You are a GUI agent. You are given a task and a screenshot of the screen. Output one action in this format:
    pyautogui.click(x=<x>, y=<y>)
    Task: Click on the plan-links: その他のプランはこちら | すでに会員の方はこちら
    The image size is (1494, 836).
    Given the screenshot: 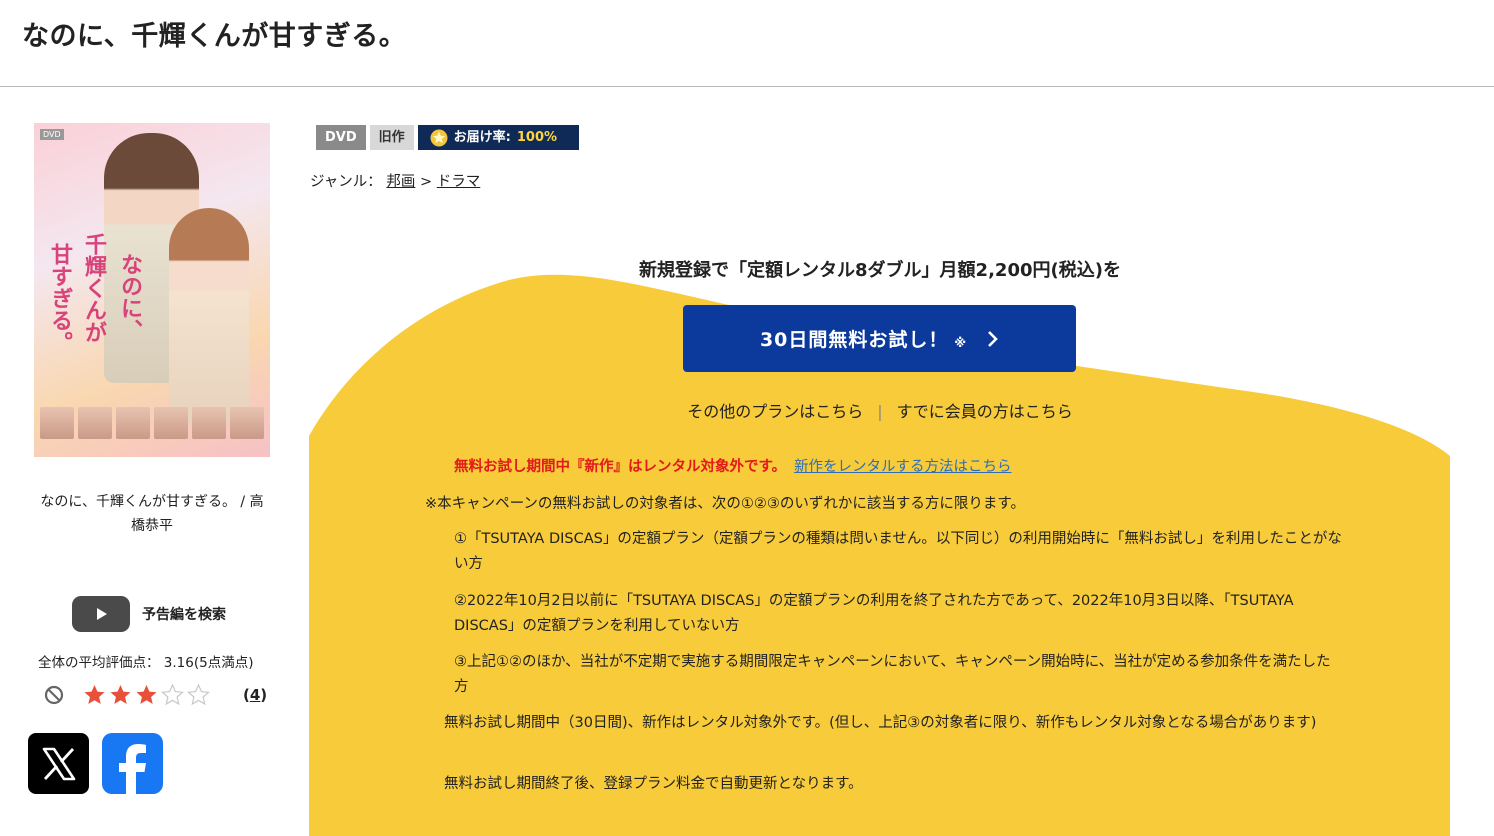 What is the action you would take?
    pyautogui.click(x=880, y=410)
    